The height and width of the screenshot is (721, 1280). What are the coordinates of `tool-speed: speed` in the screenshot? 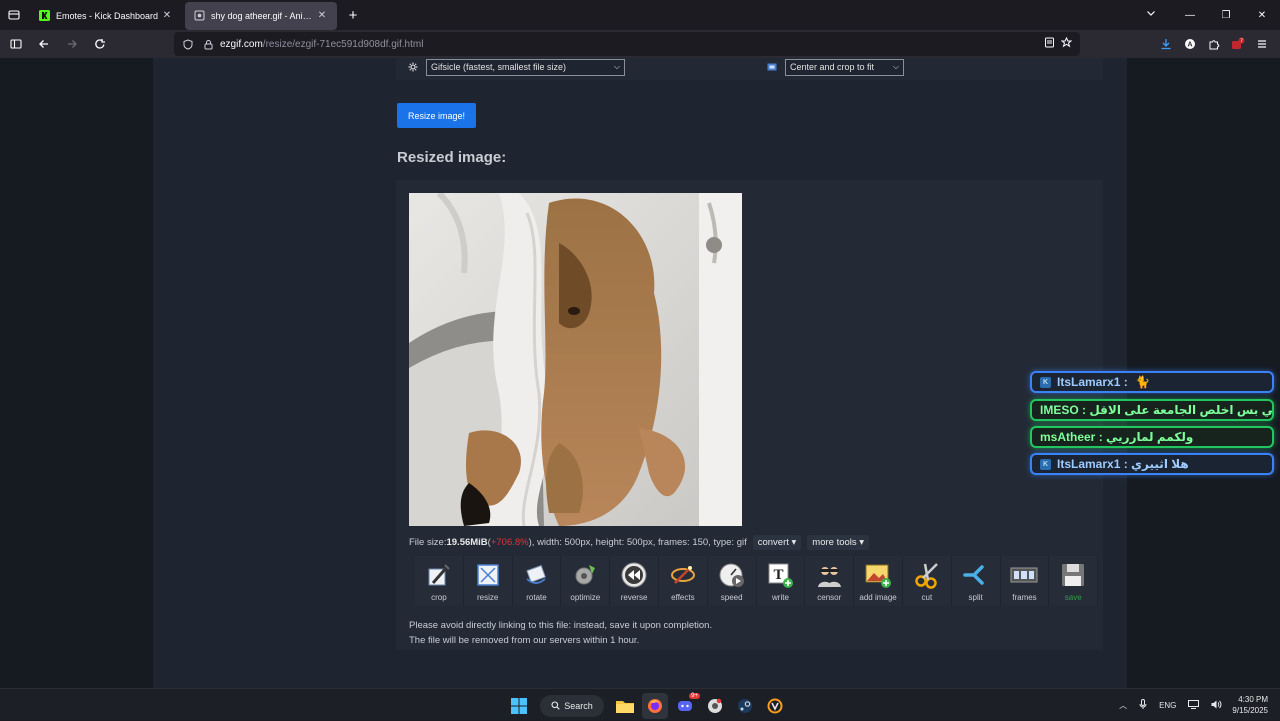 It's located at (732, 581).